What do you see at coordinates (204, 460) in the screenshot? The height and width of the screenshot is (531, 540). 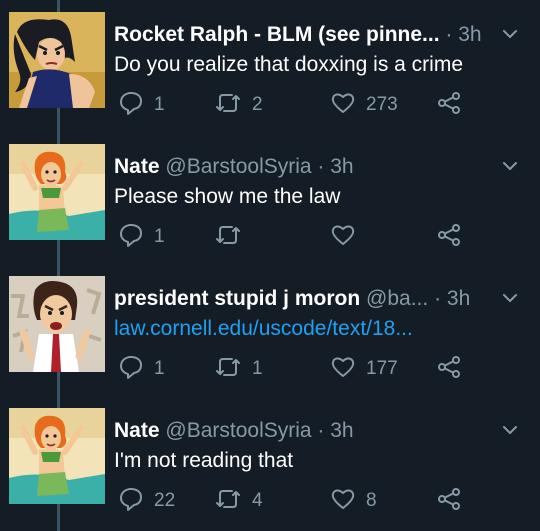 I see `tweet-text: I'm not reading that` at bounding box center [204, 460].